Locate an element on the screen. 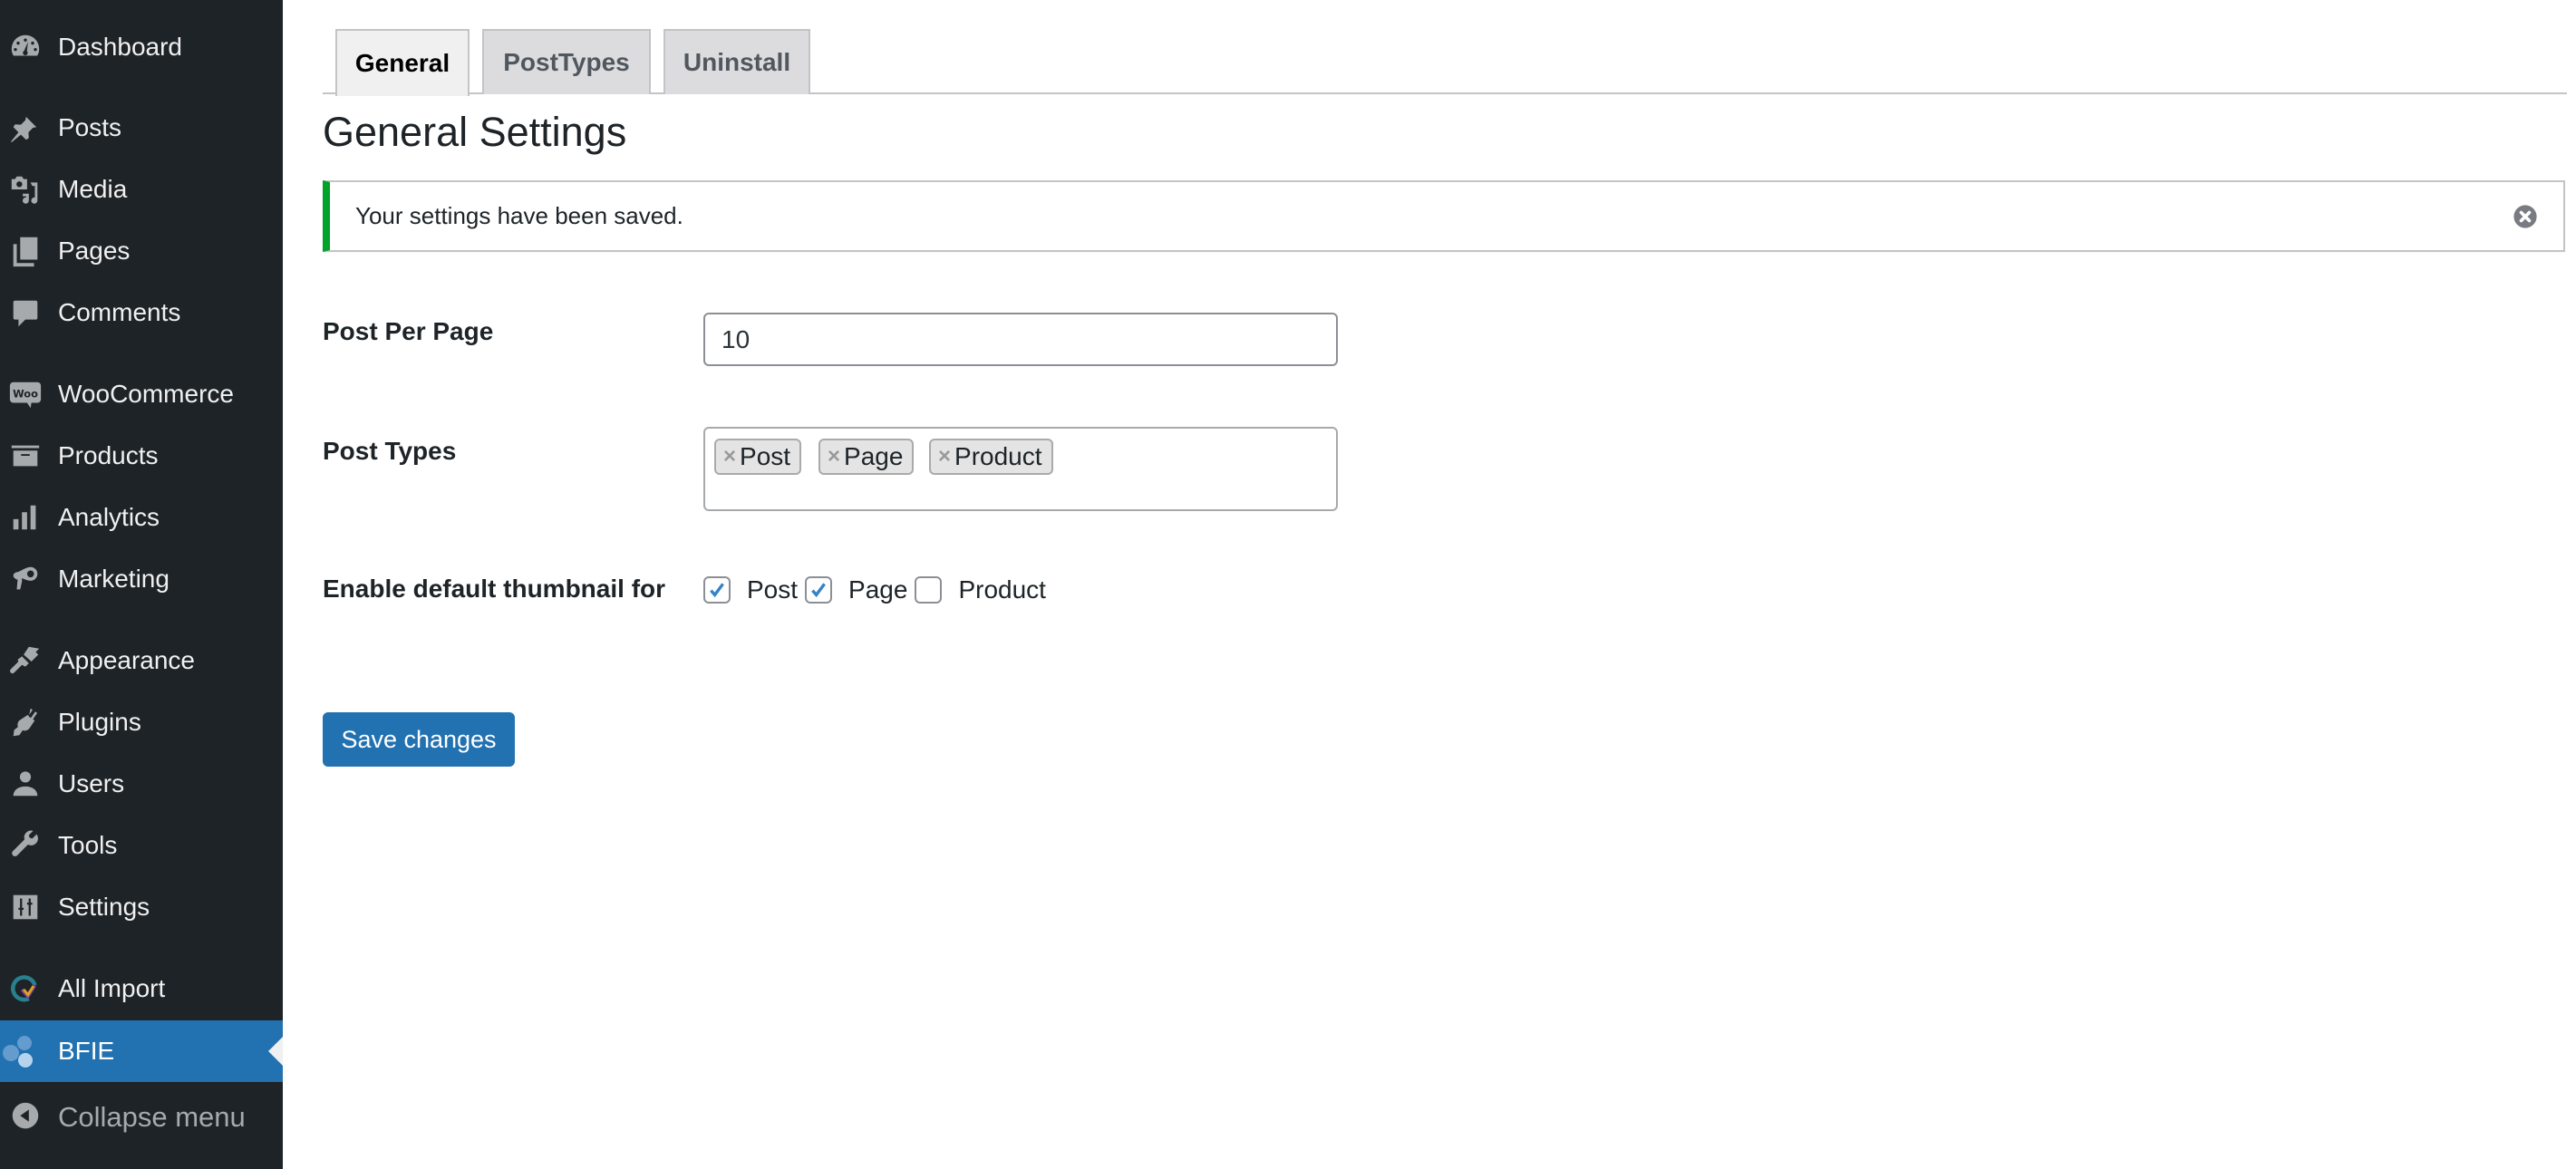 The height and width of the screenshot is (1169, 2576). collapse-menu-button: Collapse menu is located at coordinates (141, 1117).